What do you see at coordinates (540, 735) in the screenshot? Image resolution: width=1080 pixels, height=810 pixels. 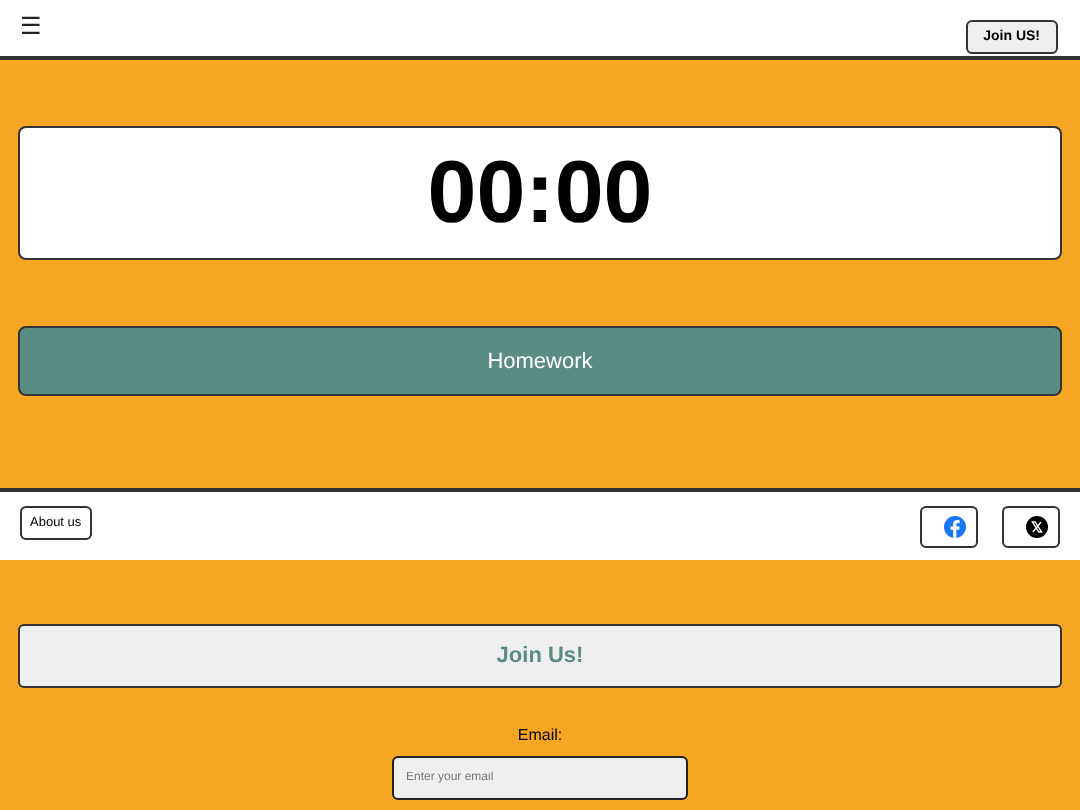 I see `email-label: Email:` at bounding box center [540, 735].